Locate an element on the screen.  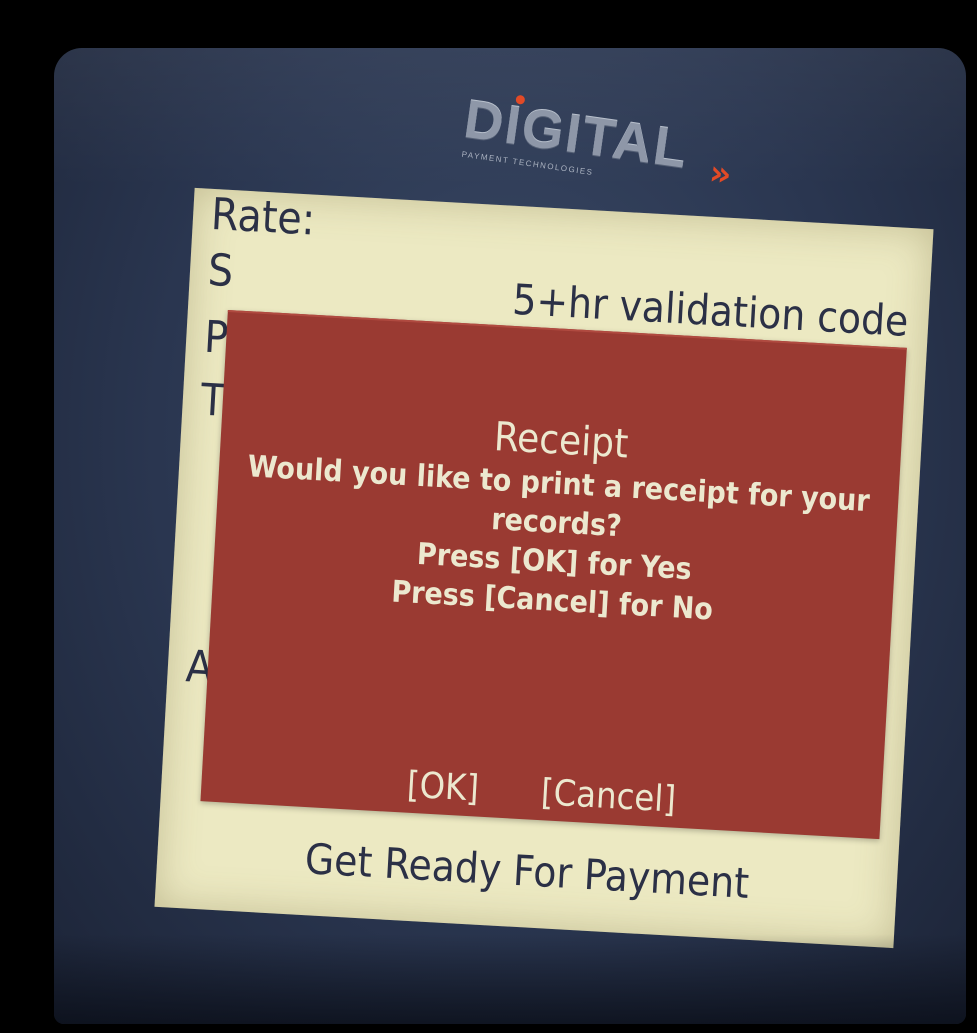
ok-button: [OK] is located at coordinates (443, 788).